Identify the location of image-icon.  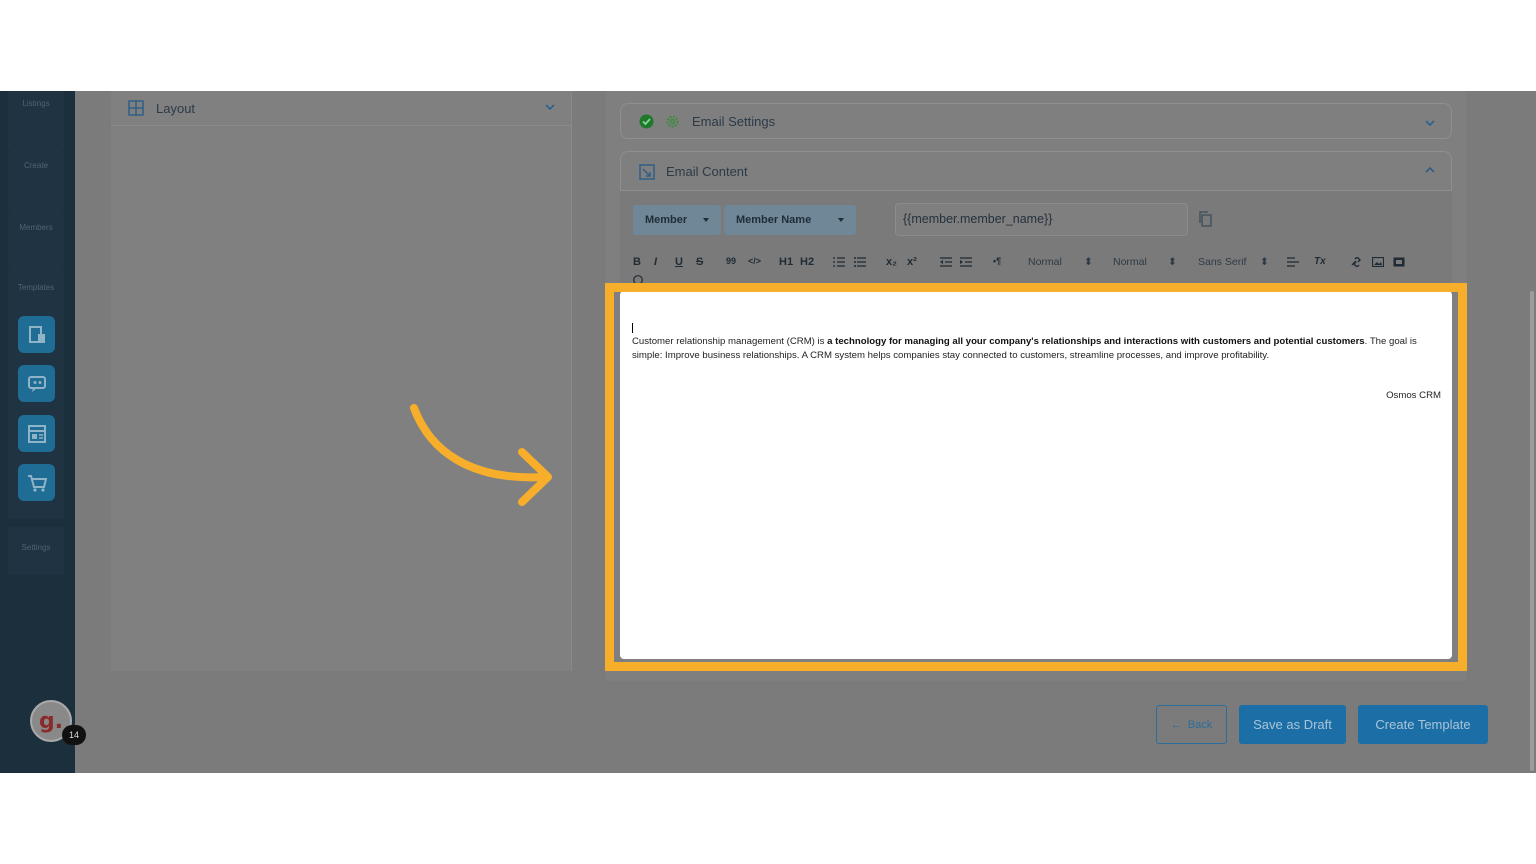
(1378, 262).